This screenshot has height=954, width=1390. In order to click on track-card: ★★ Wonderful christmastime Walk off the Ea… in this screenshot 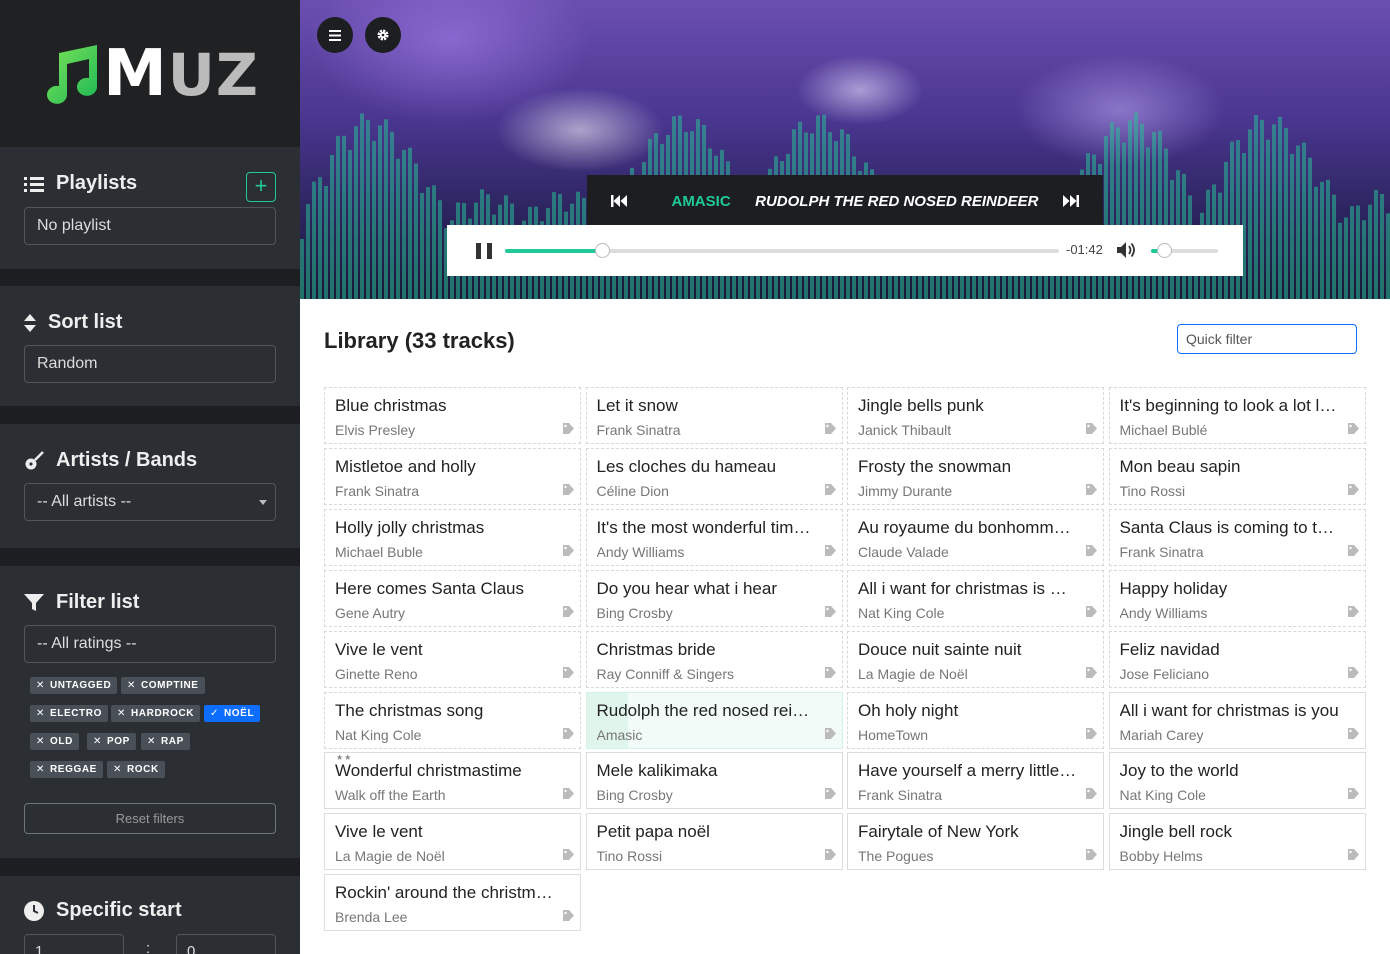, I will do `click(452, 781)`.